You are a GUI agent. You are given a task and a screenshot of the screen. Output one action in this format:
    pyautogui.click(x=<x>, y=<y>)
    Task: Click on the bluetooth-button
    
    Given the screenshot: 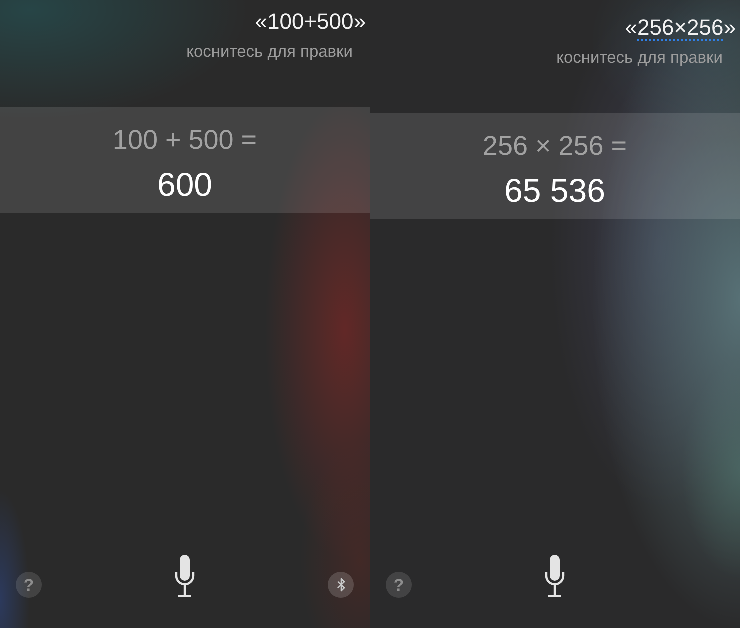 What is the action you would take?
    pyautogui.click(x=341, y=585)
    